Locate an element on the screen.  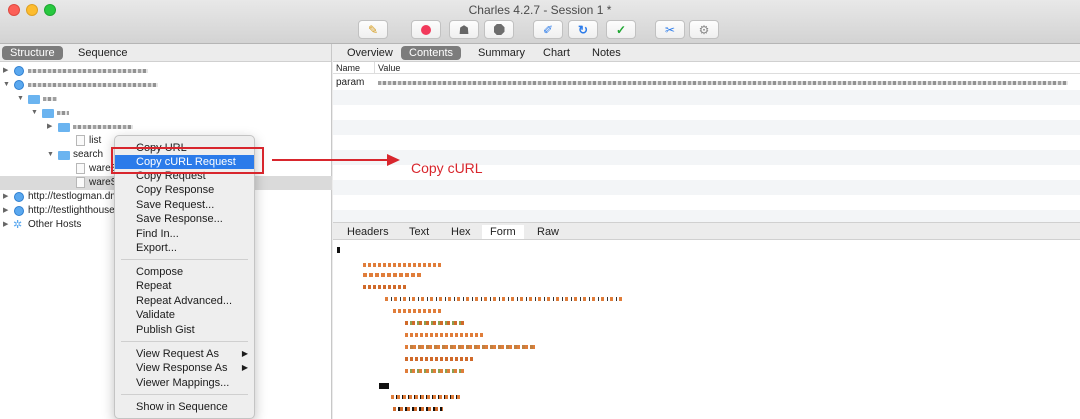
menu-validate: Validate is located at coordinates (184, 315).